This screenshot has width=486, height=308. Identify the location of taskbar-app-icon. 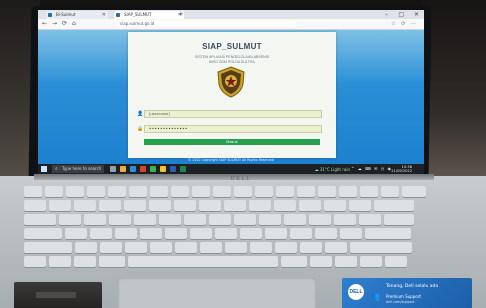
(143, 169).